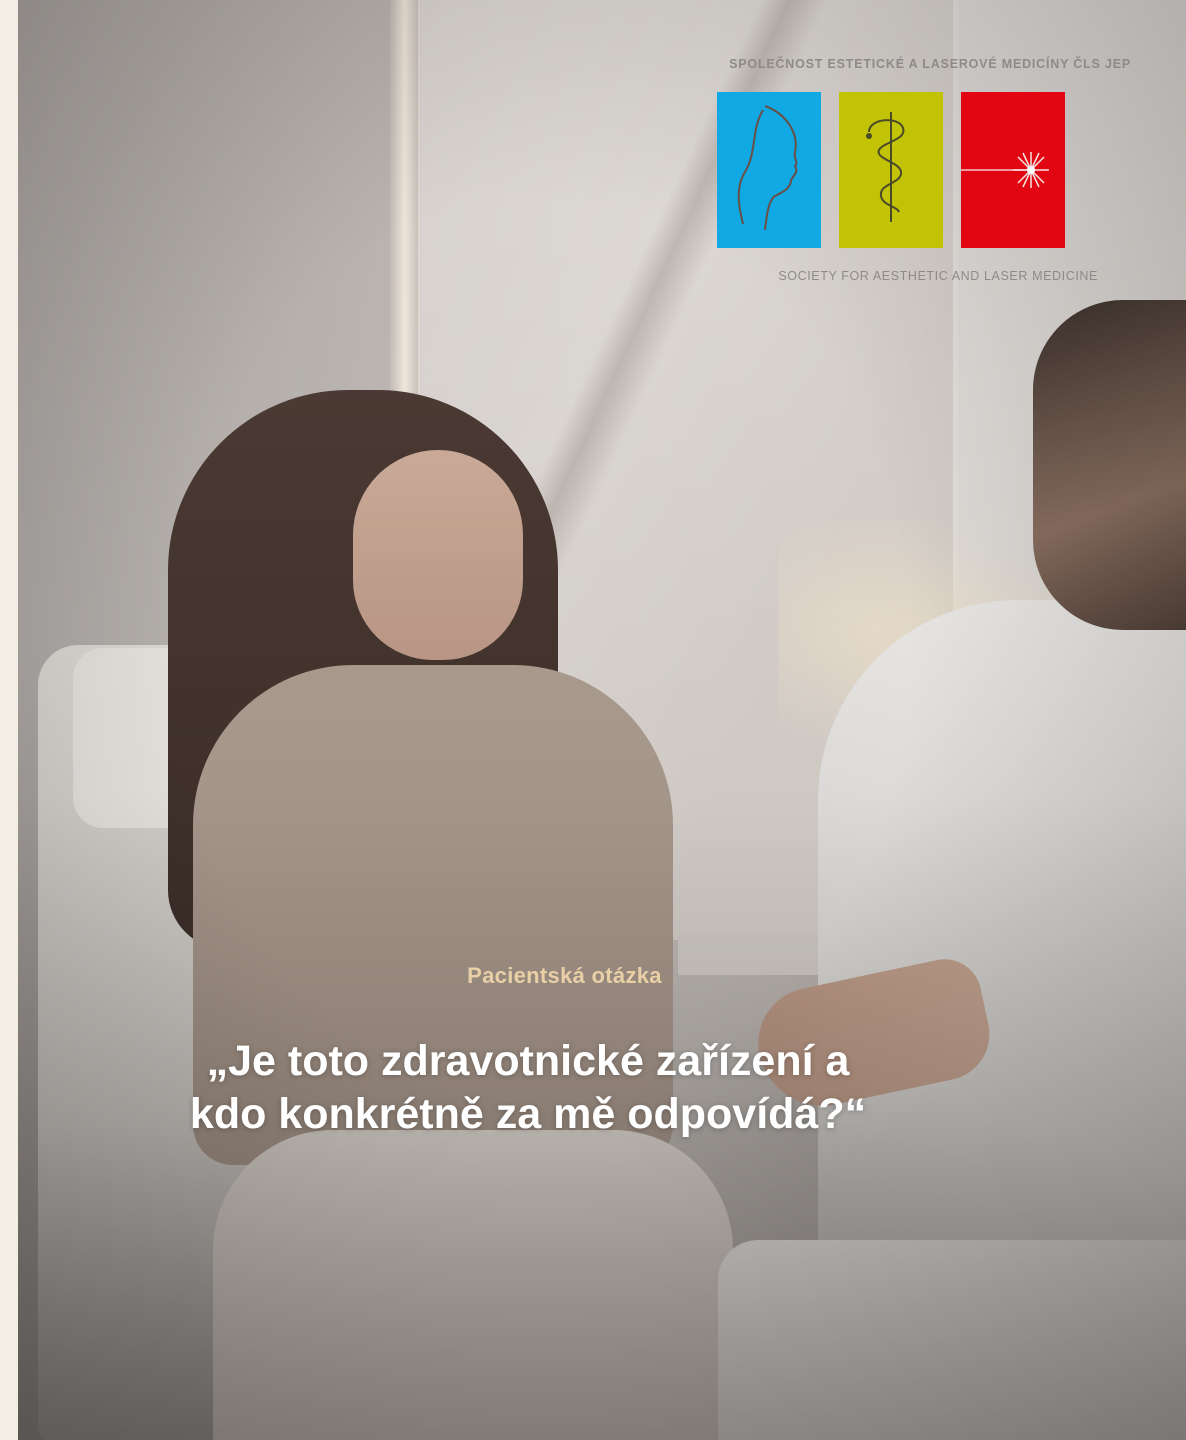 This screenshot has width=1186, height=1440. I want to click on page-edge-strip, so click(9, 720).